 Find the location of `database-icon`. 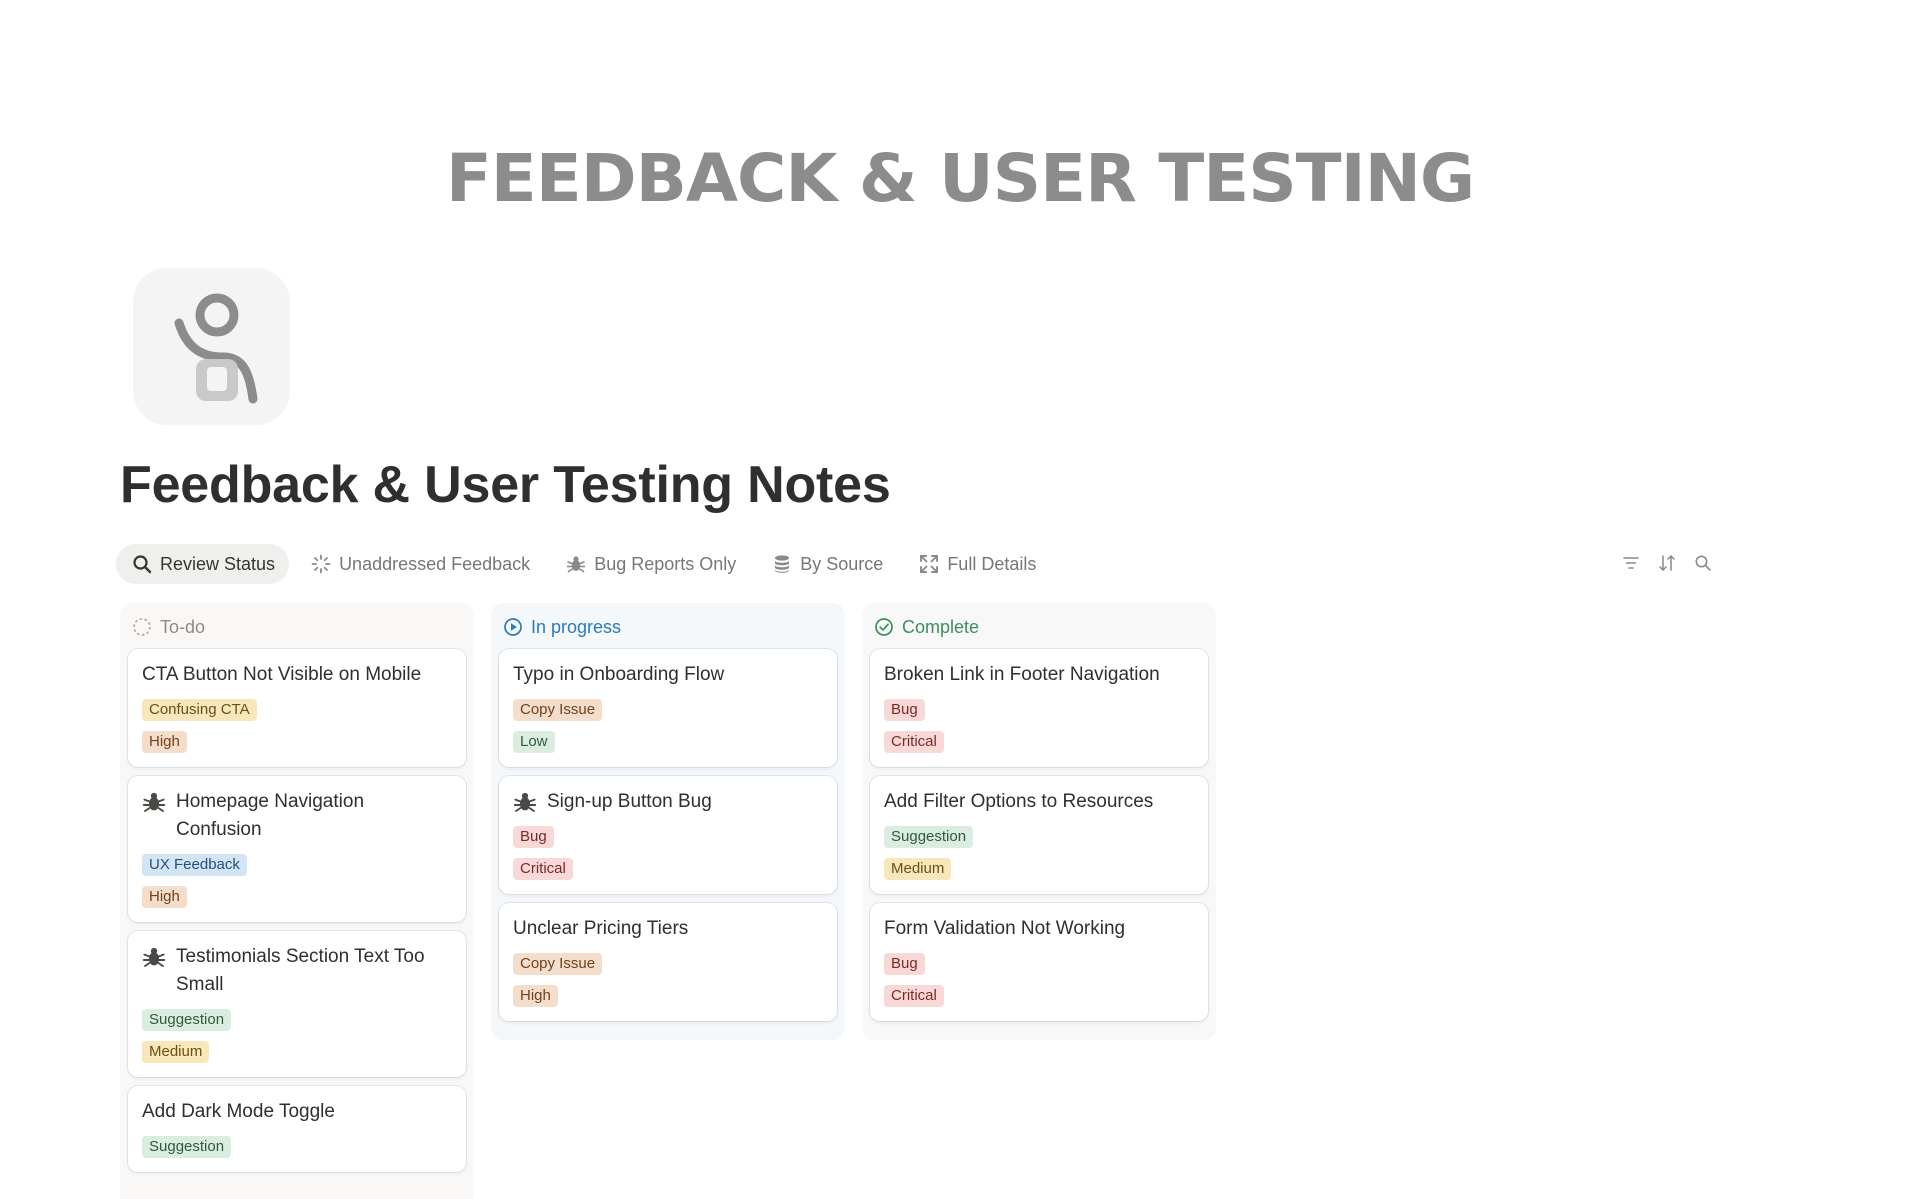

database-icon is located at coordinates (782, 564).